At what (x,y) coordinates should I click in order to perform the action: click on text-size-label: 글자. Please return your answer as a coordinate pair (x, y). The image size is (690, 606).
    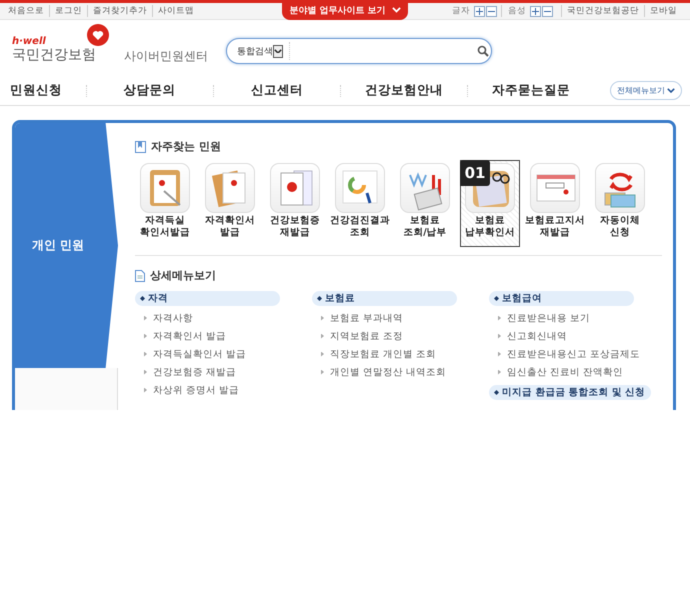
    Looking at the image, I should click on (461, 11).